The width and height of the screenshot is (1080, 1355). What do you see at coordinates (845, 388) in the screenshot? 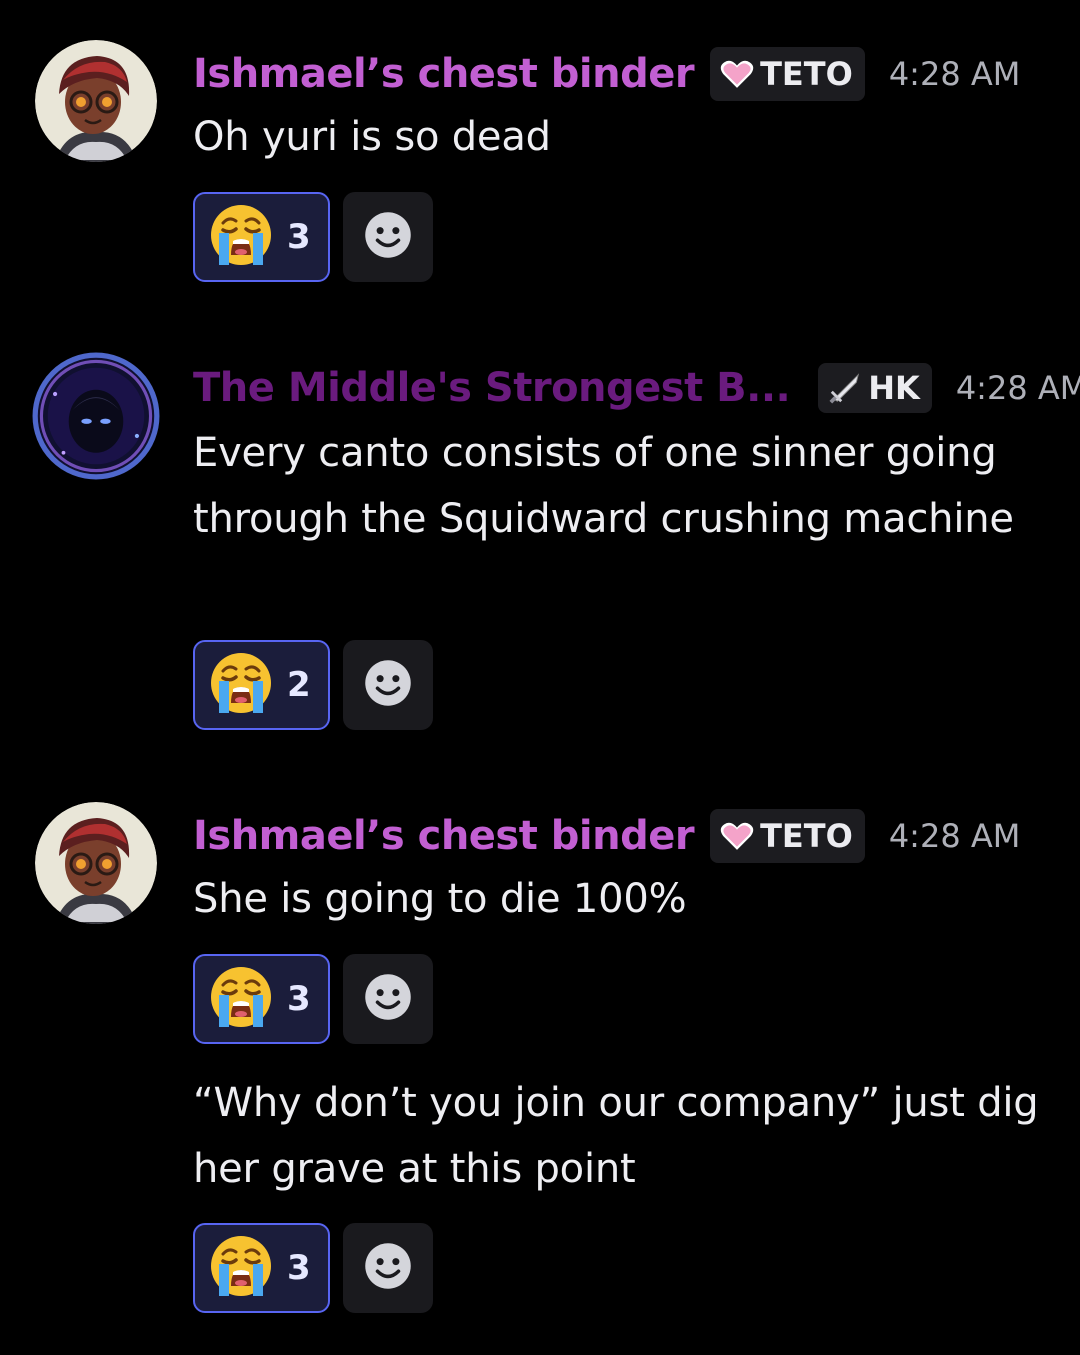
I see `sword-icon` at bounding box center [845, 388].